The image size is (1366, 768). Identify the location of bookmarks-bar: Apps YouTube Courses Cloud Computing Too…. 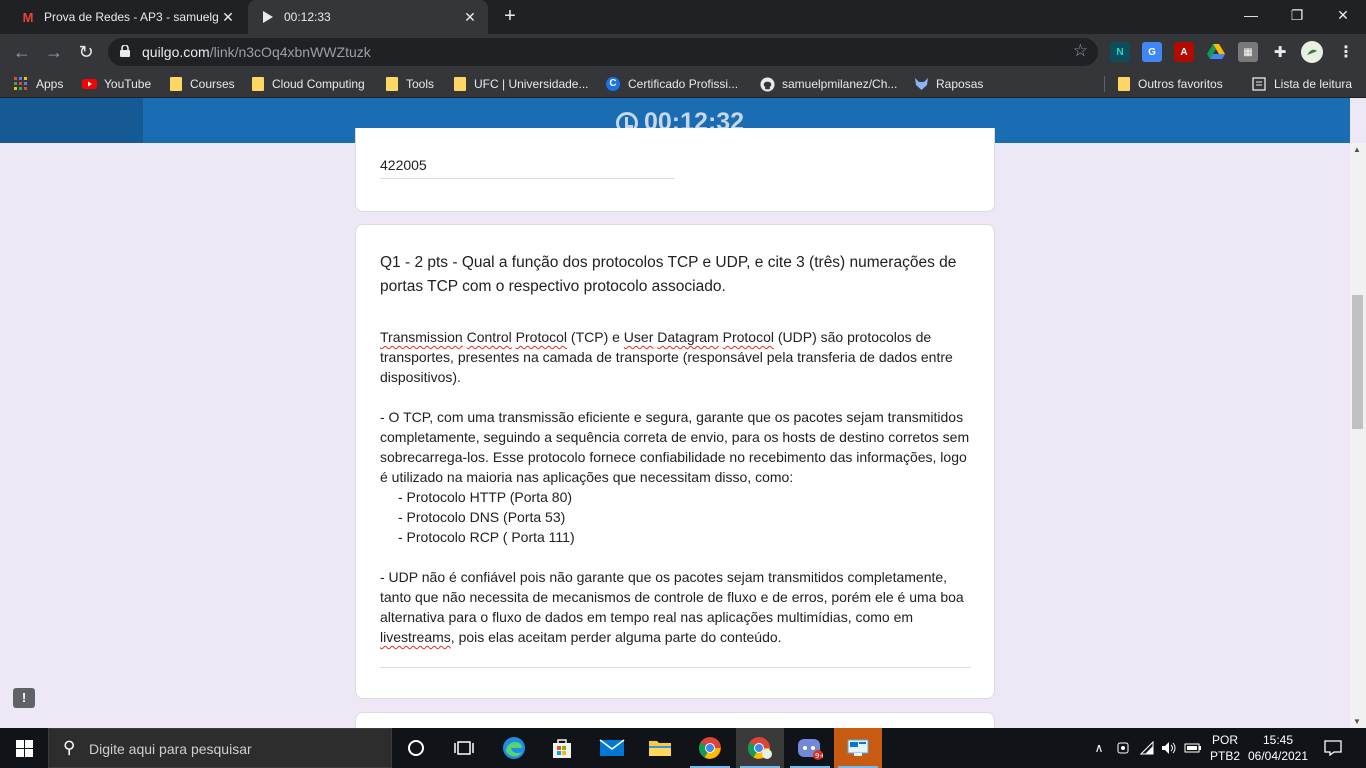
(683, 84).